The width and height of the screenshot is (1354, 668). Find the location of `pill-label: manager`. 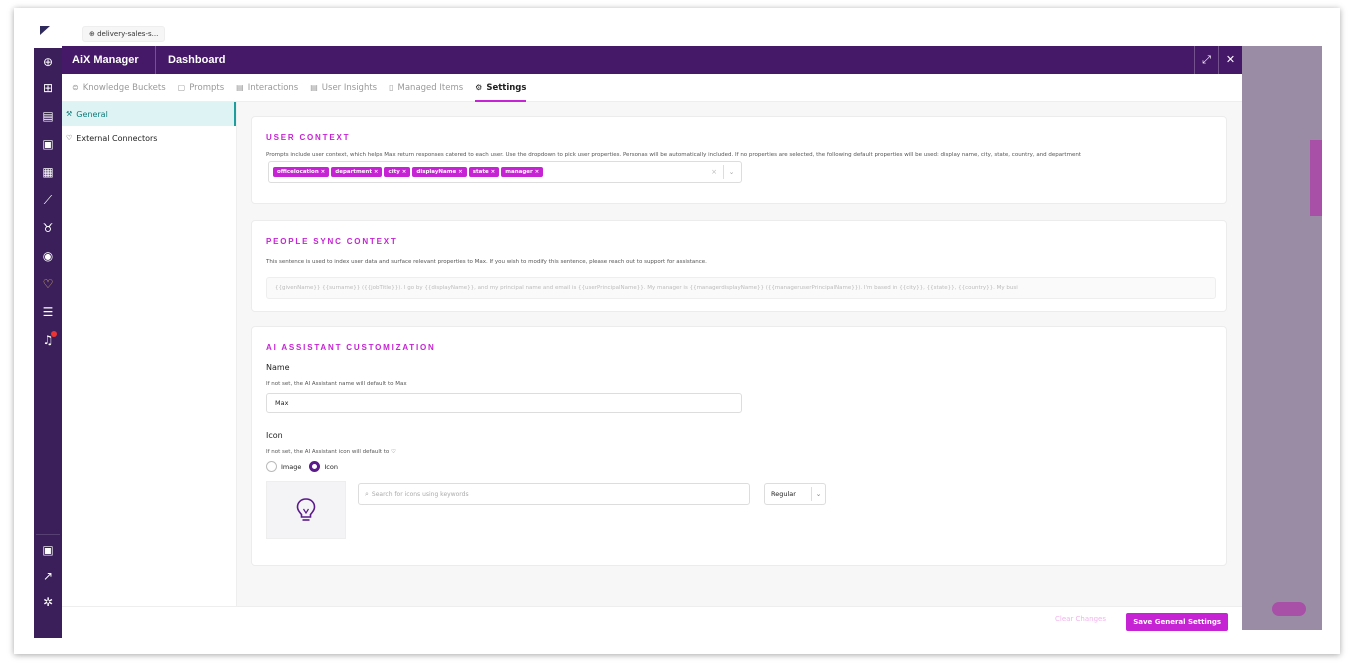

pill-label: manager is located at coordinates (519, 172).